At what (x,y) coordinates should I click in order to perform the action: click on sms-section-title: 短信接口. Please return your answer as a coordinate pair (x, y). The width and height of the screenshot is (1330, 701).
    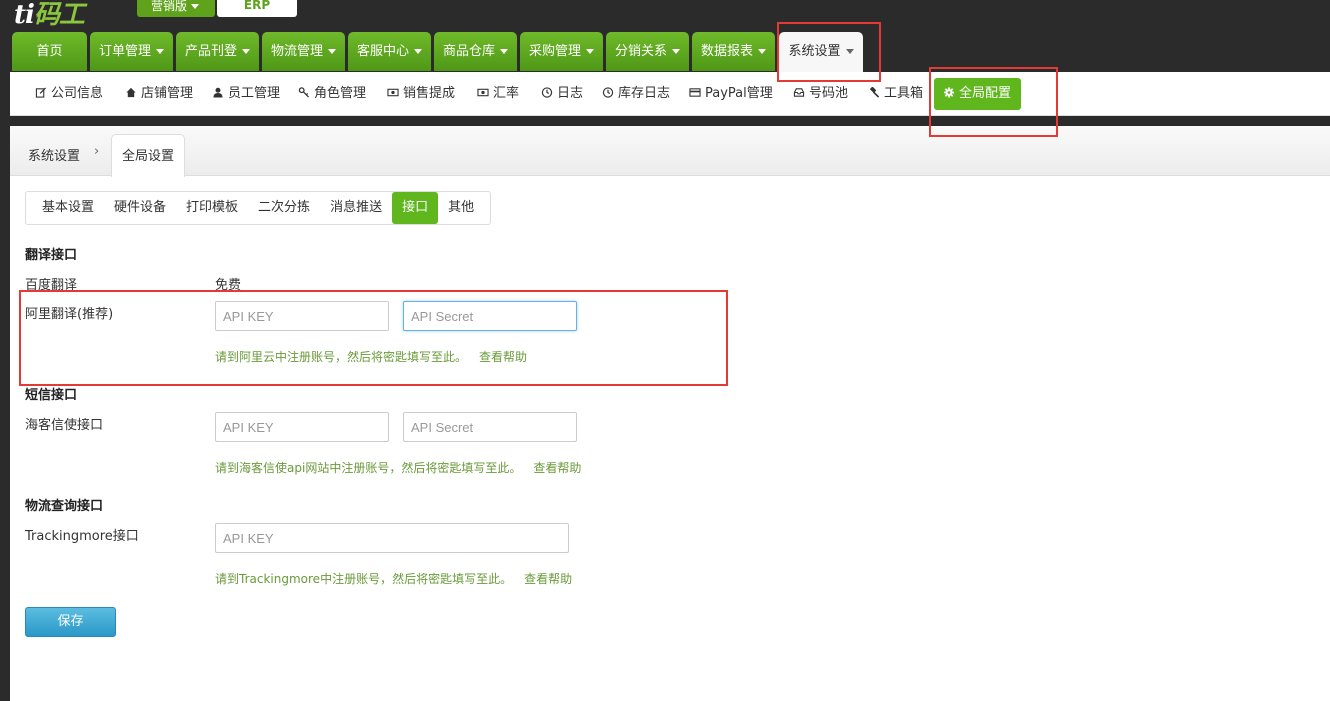
    Looking at the image, I should click on (51, 395).